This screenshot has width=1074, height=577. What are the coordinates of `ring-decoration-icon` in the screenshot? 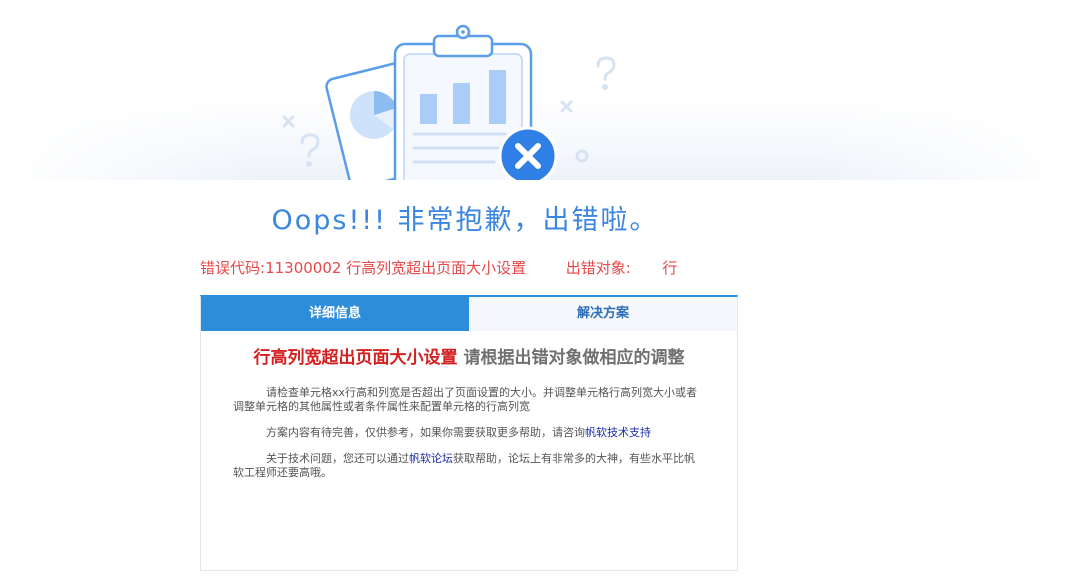 It's located at (582, 156).